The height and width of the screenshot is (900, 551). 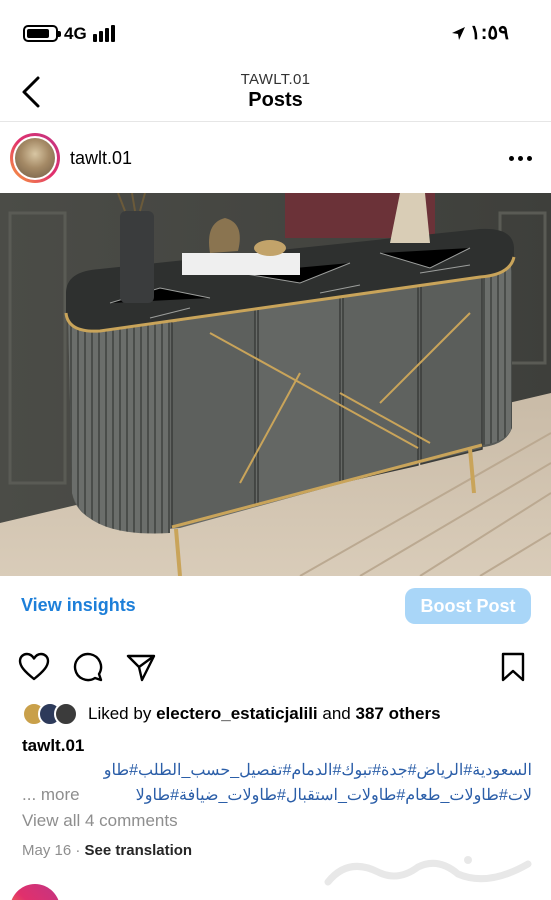 I want to click on boost-post-button: Boost Post, so click(x=468, y=606).